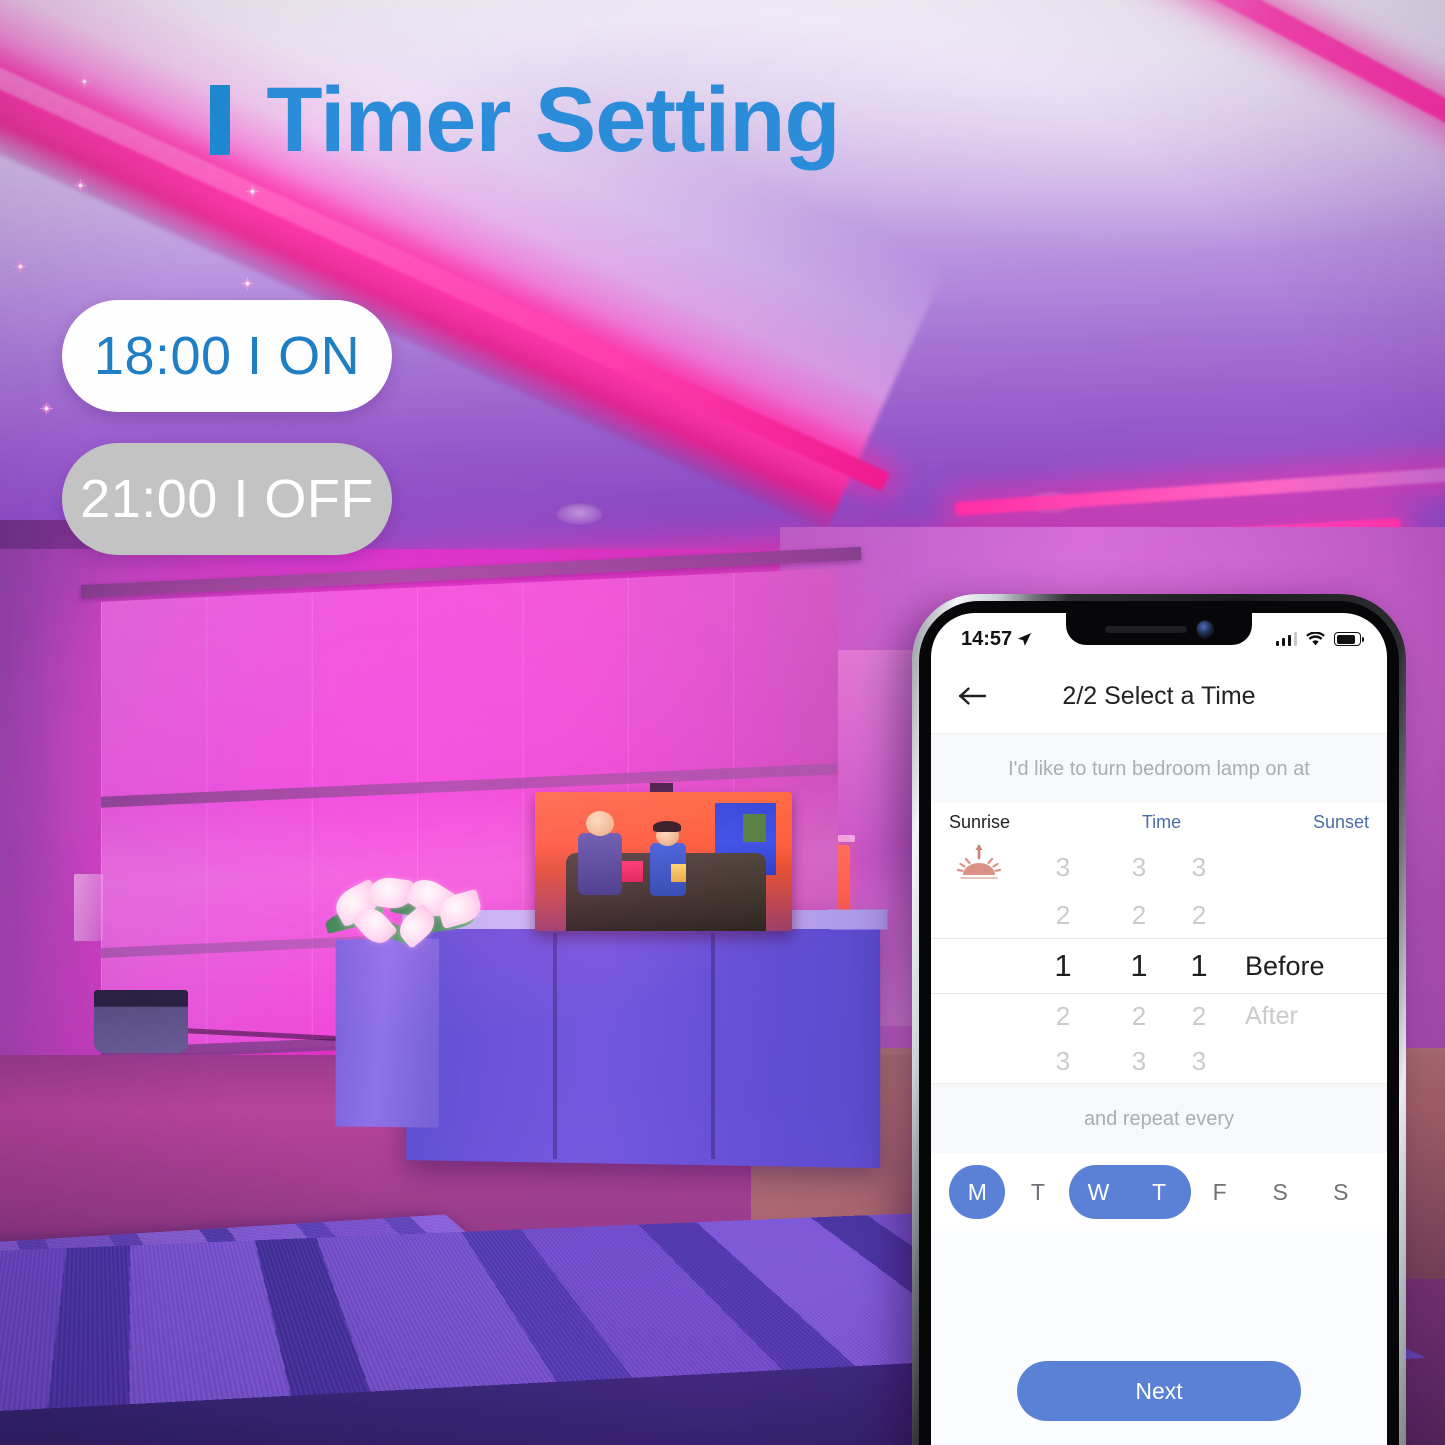 The width and height of the screenshot is (1445, 1445). Describe the element at coordinates (553, 119) in the screenshot. I see `page-title: Timer Setting` at that location.